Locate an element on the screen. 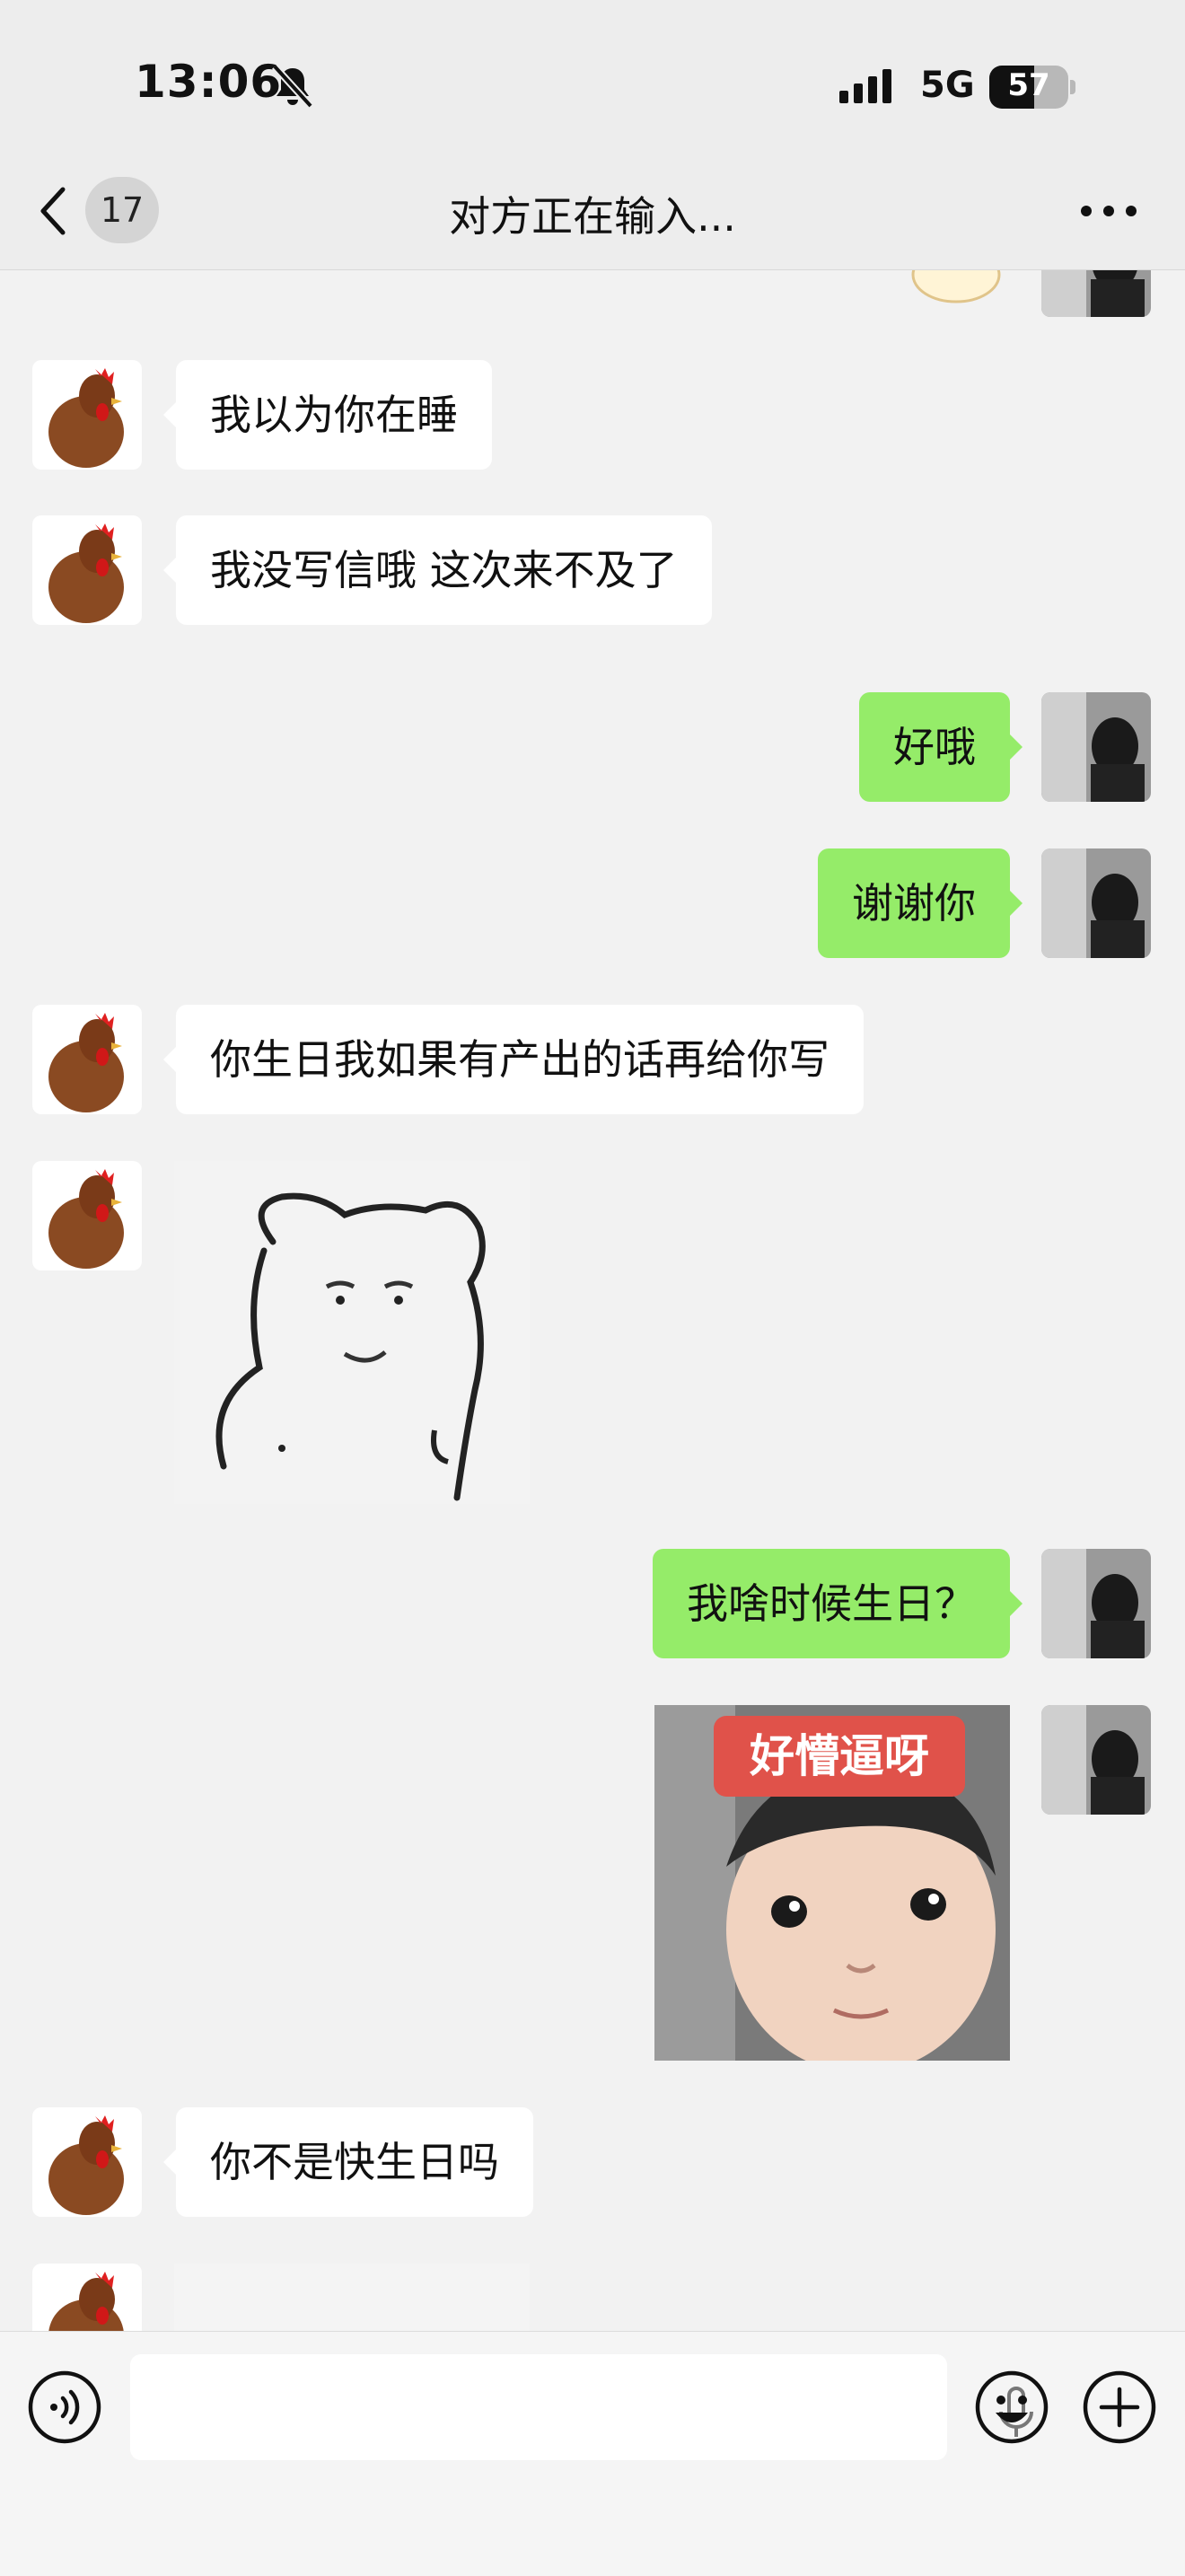 This screenshot has width=1185, height=2576. incoming-message-bubble: 你生日我如果有产出的话再给你写 is located at coordinates (513, 1059).